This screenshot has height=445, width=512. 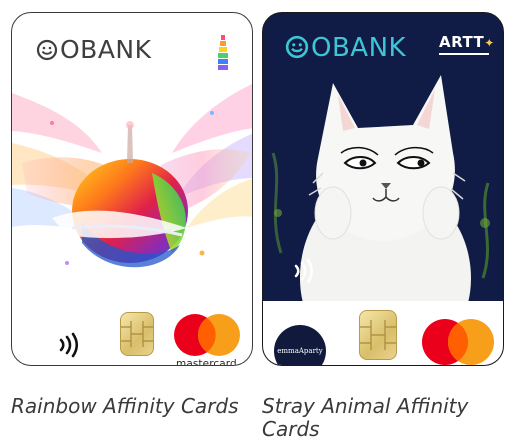 What do you see at coordinates (365, 406) in the screenshot?
I see `card-caption-line1: Stray Animal Affinity` at bounding box center [365, 406].